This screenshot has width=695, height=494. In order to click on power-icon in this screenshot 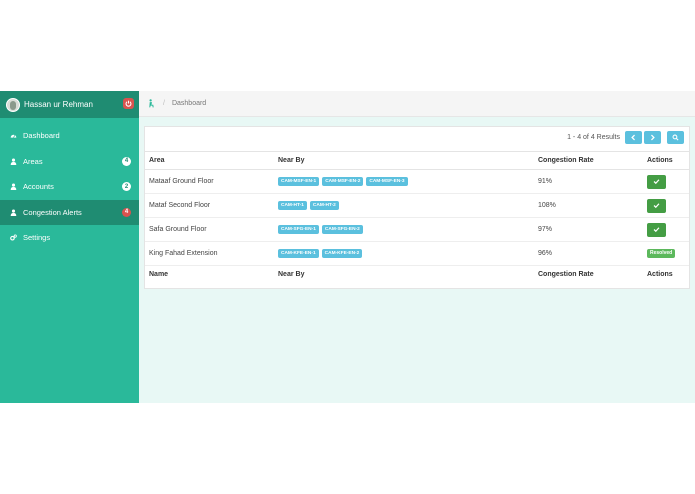, I will do `click(128, 103)`.